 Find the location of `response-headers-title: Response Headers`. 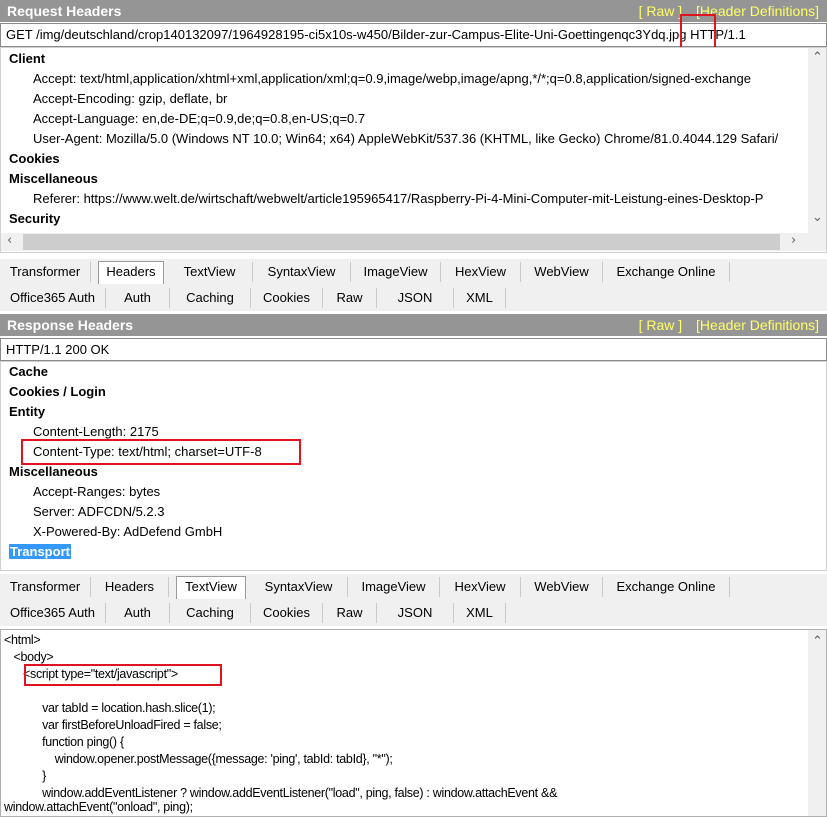

response-headers-title: Response Headers is located at coordinates (70, 325).